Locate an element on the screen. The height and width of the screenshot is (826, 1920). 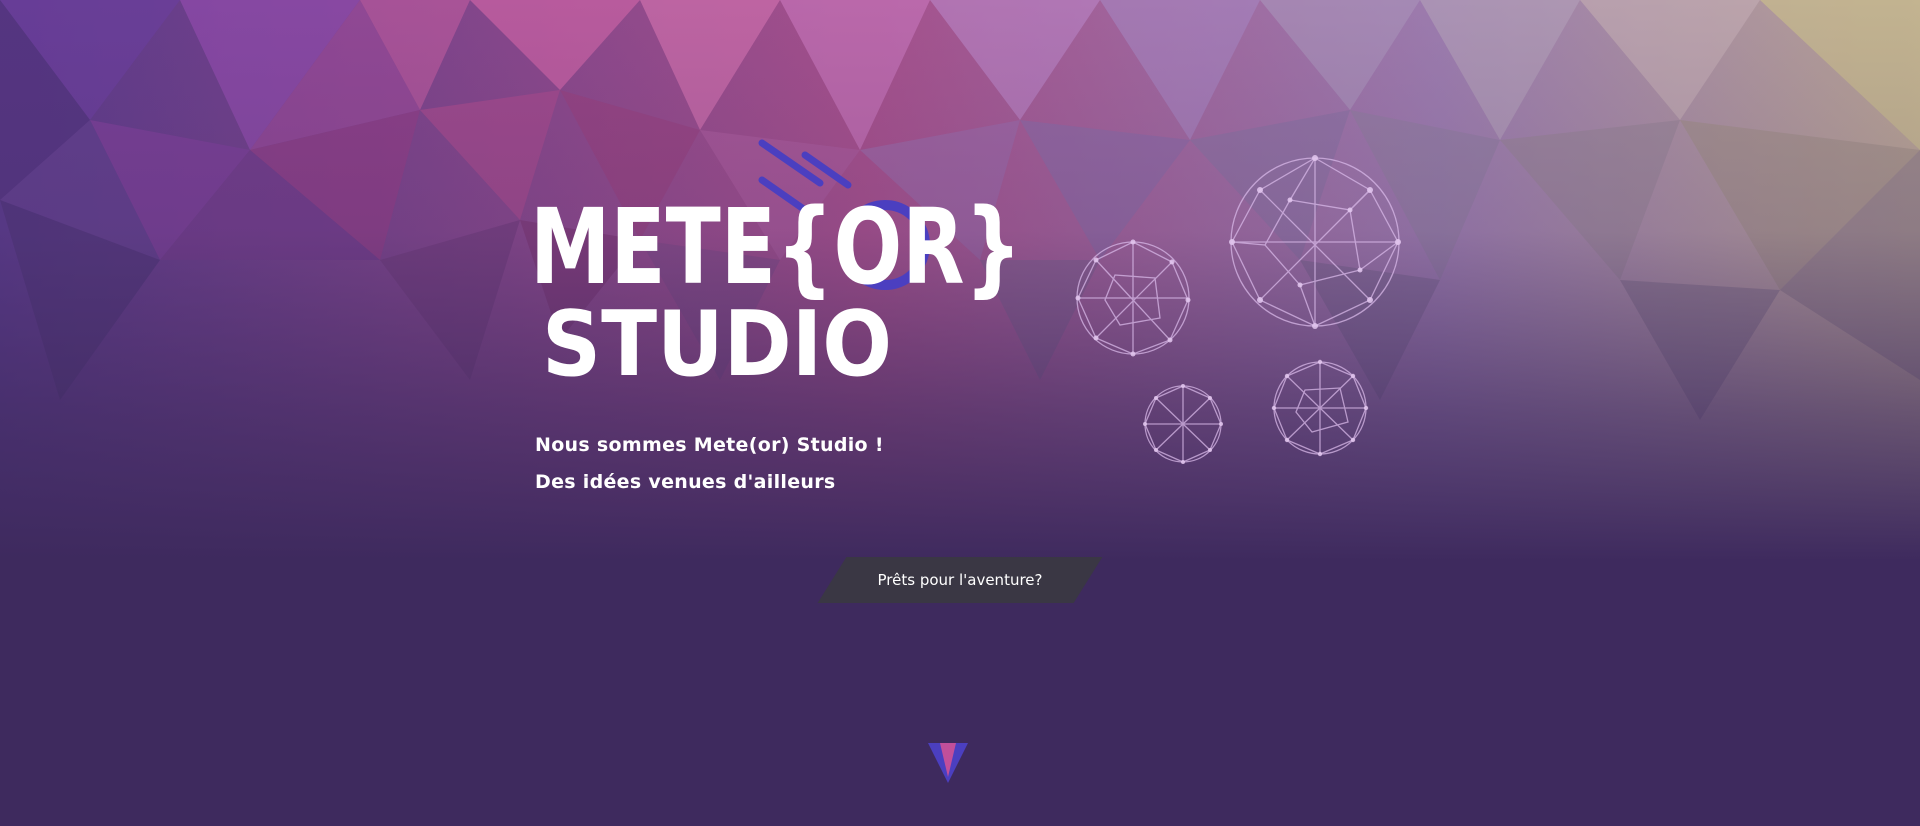
tagline-subtitle: Des idées venues d'ailleurs is located at coordinates (685, 482).